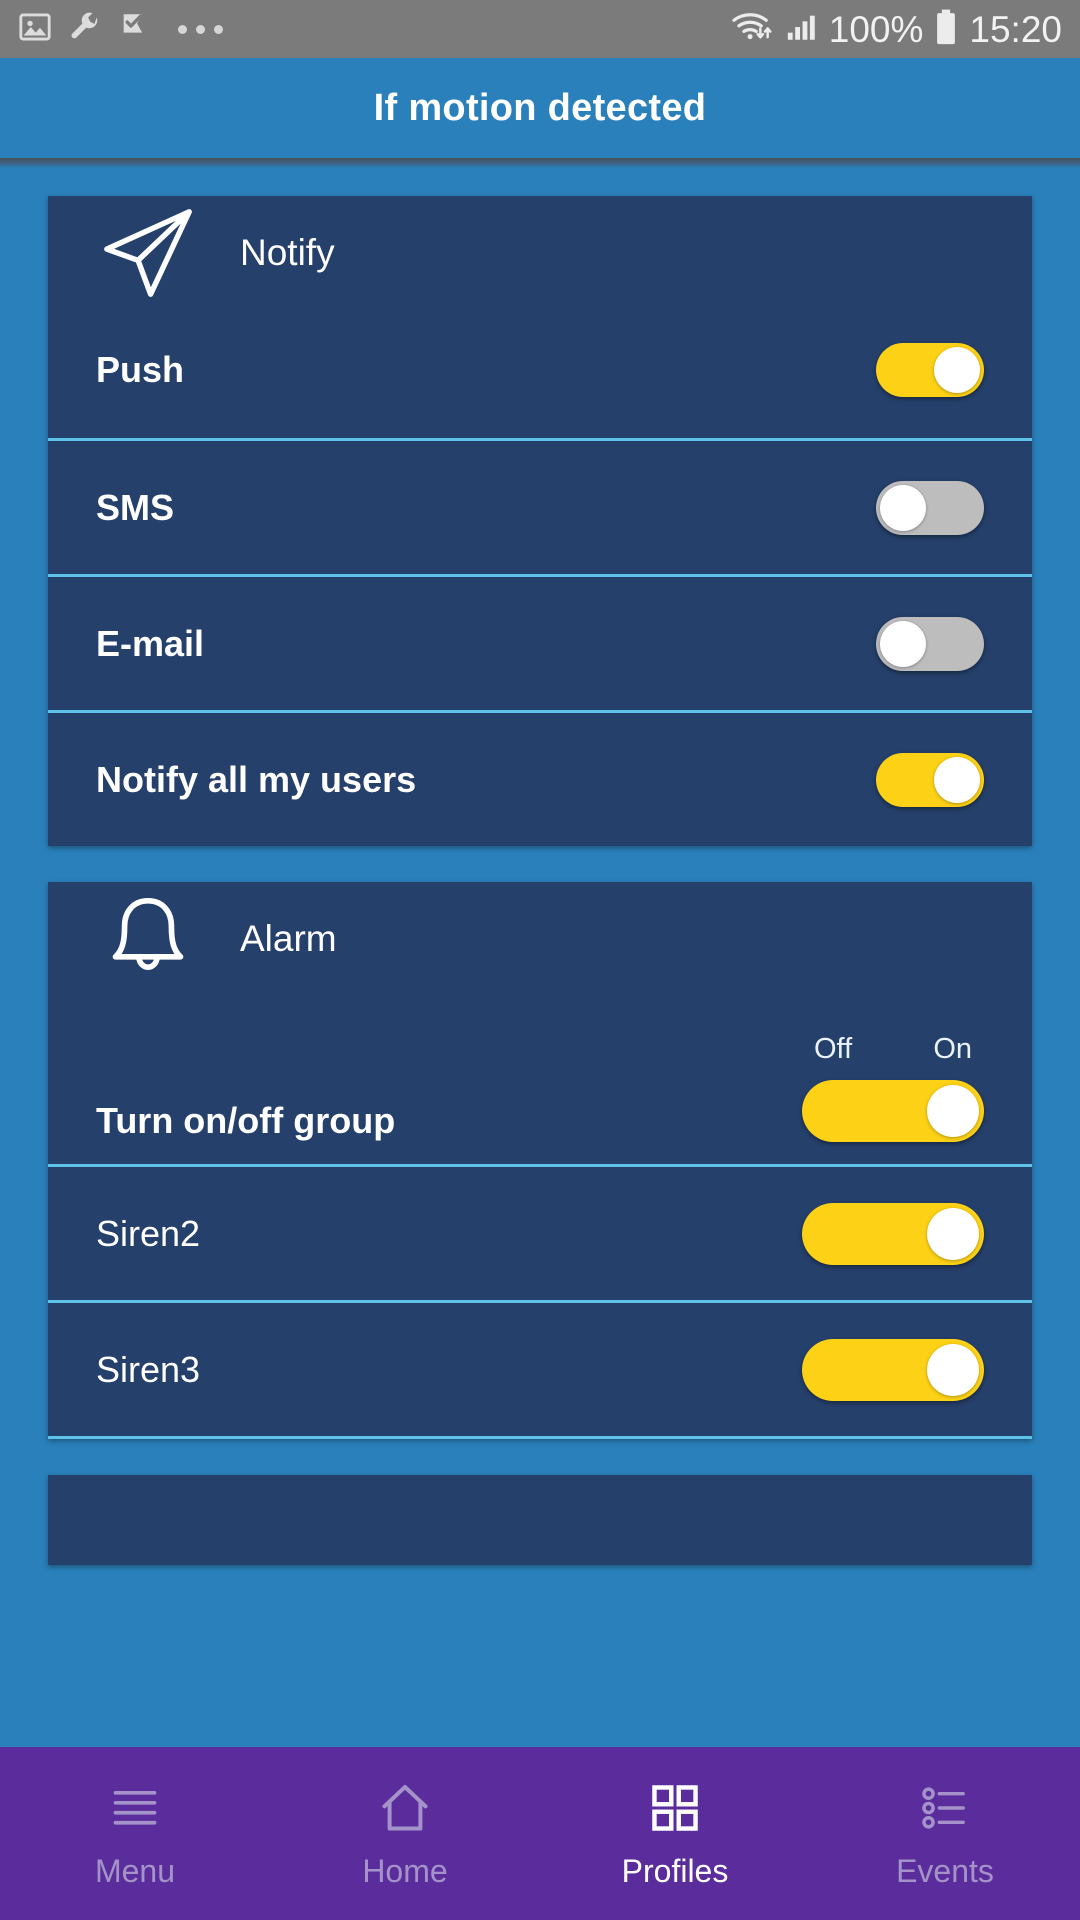  I want to click on row-siren3: Siren3, so click(540, 1368).